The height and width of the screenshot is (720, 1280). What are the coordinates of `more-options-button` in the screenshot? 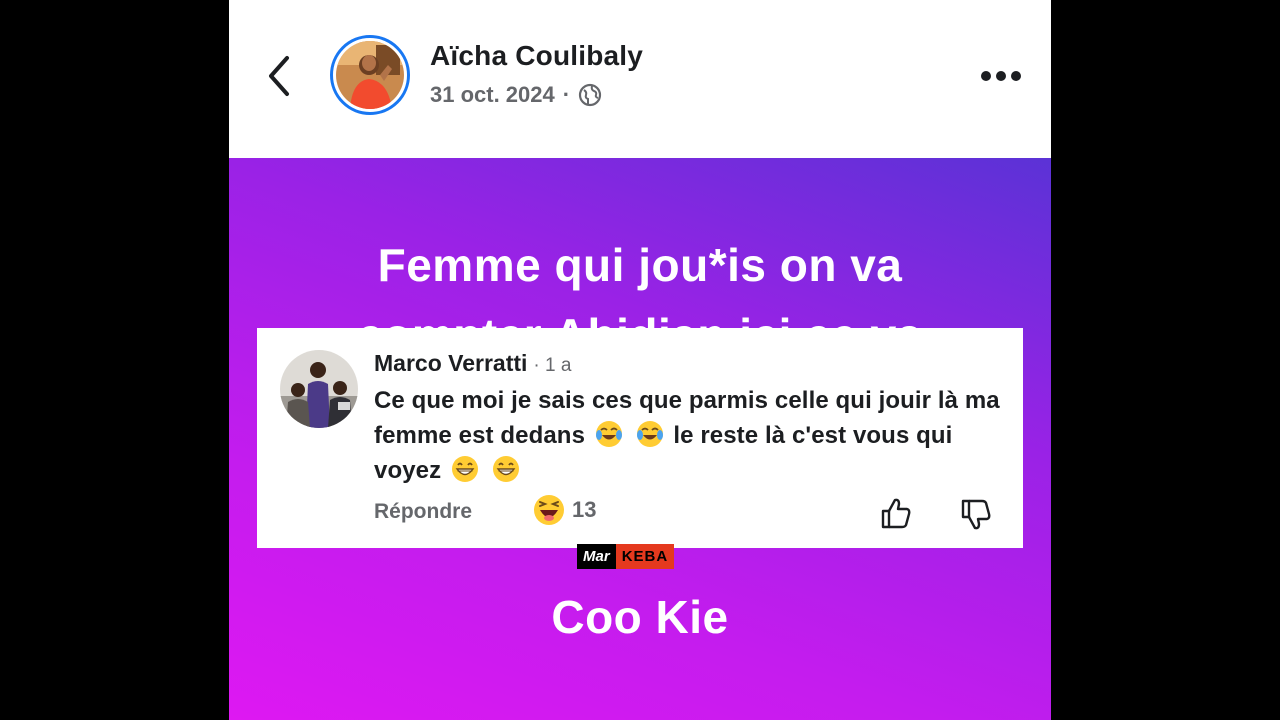 It's located at (1001, 76).